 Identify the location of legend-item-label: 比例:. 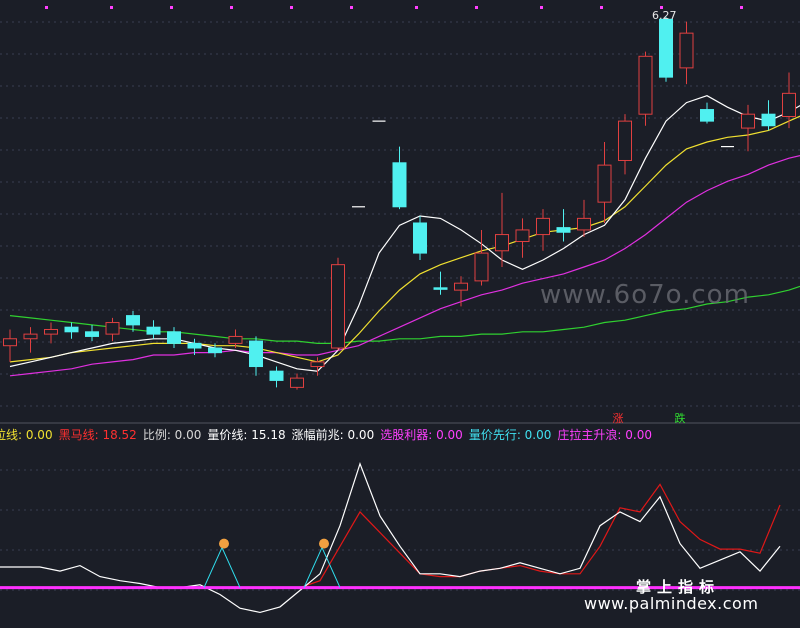
(156, 435).